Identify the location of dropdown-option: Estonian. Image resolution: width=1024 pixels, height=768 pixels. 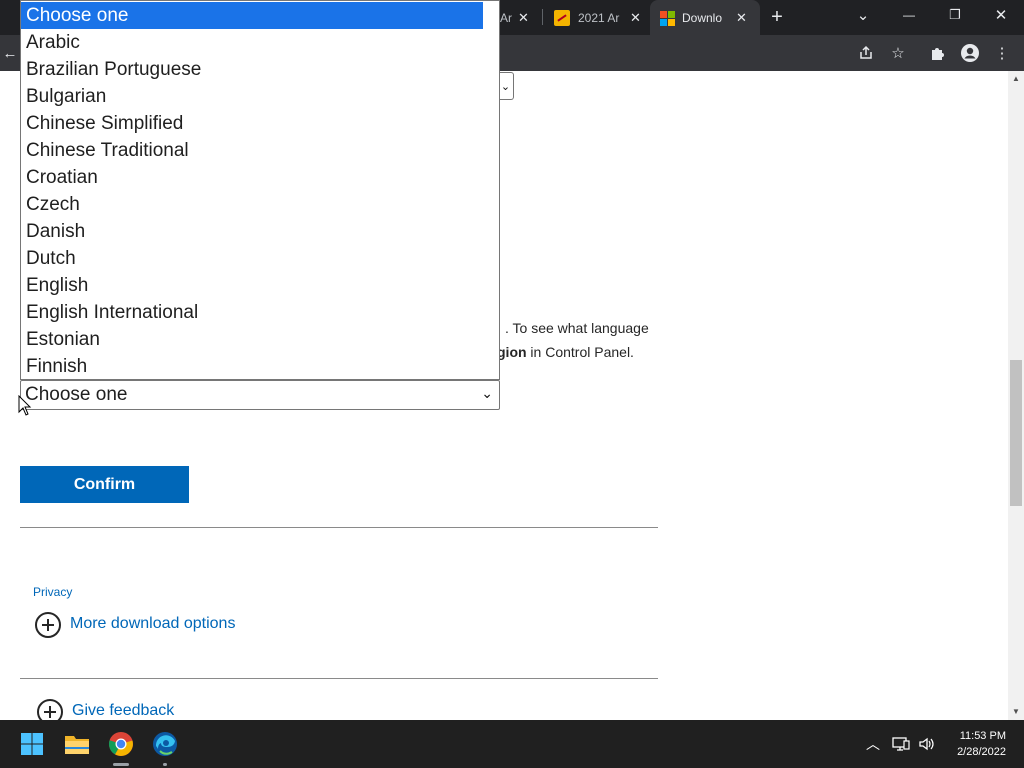
(252, 339).